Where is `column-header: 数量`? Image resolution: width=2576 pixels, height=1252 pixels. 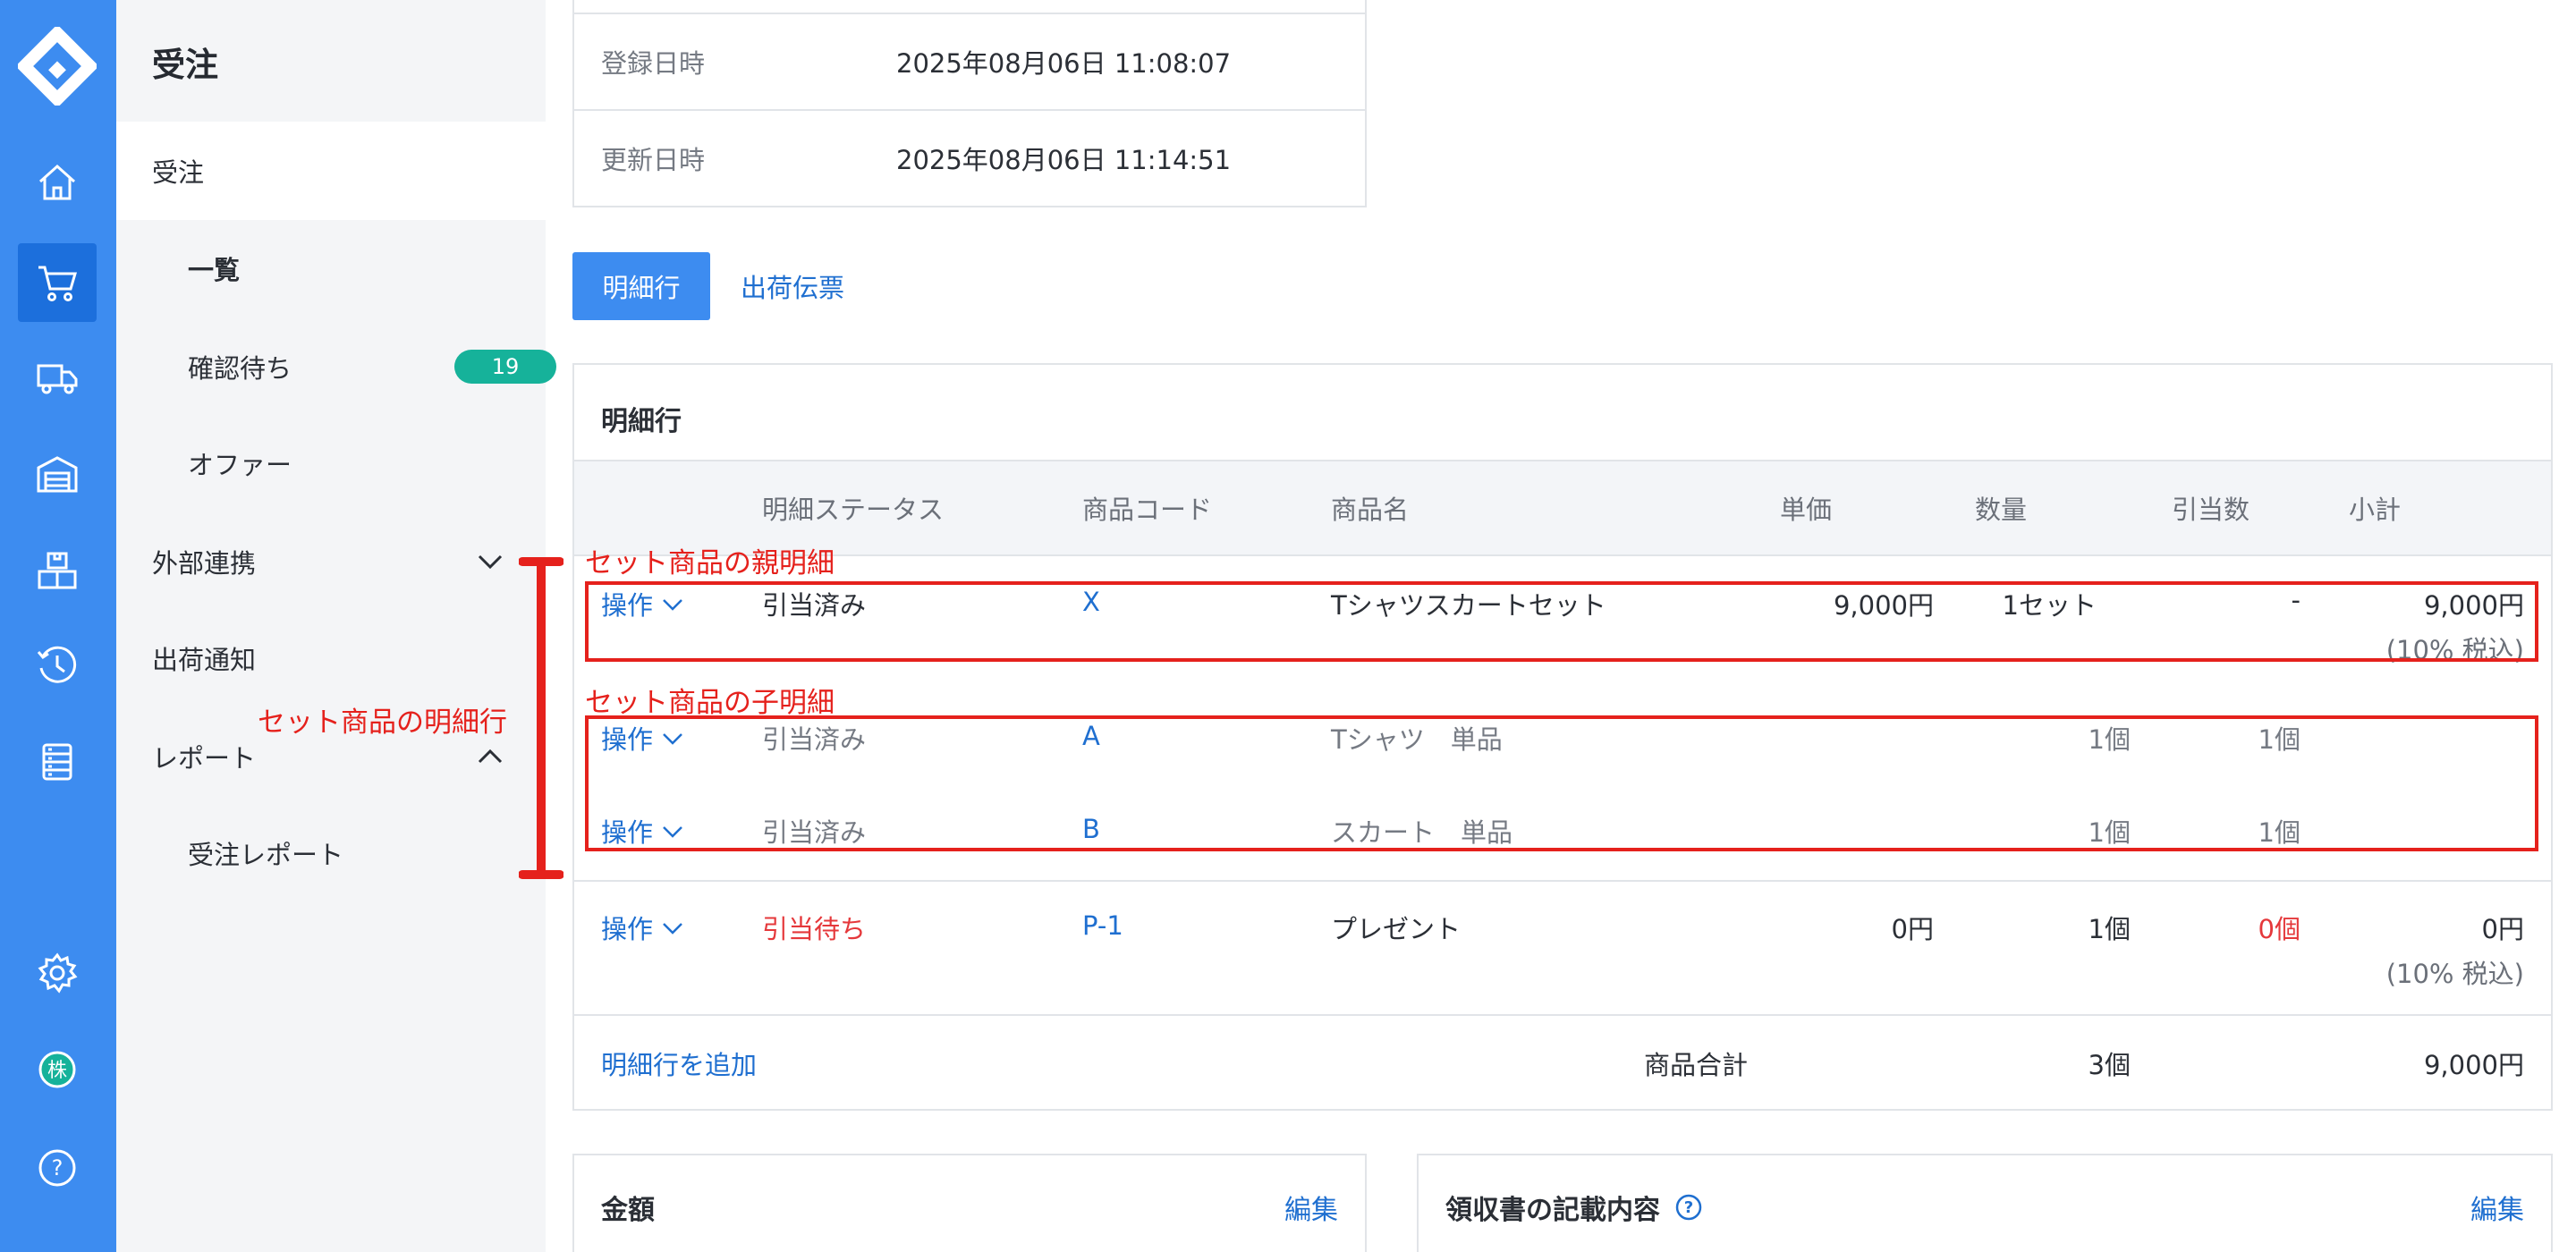 column-header: 数量 is located at coordinates (2001, 510).